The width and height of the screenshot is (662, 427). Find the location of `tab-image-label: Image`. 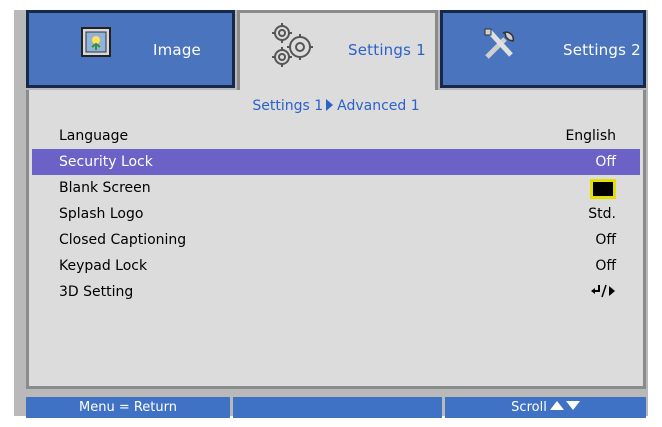

tab-image-label: Image is located at coordinates (177, 50).